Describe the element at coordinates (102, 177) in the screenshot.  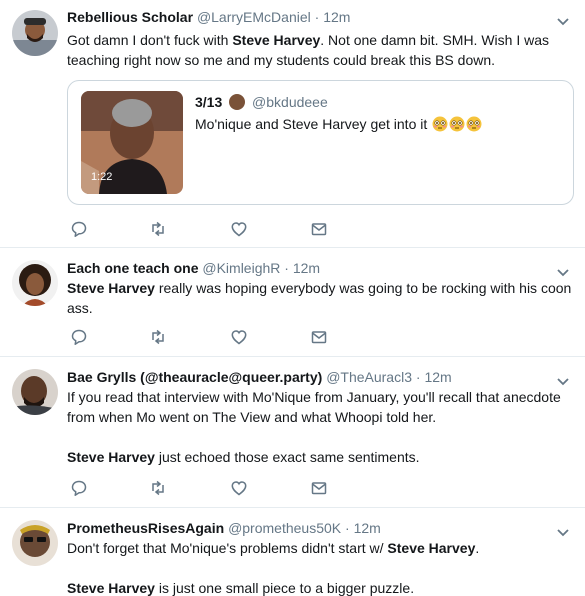
I see `video-duration: 1:22` at that location.